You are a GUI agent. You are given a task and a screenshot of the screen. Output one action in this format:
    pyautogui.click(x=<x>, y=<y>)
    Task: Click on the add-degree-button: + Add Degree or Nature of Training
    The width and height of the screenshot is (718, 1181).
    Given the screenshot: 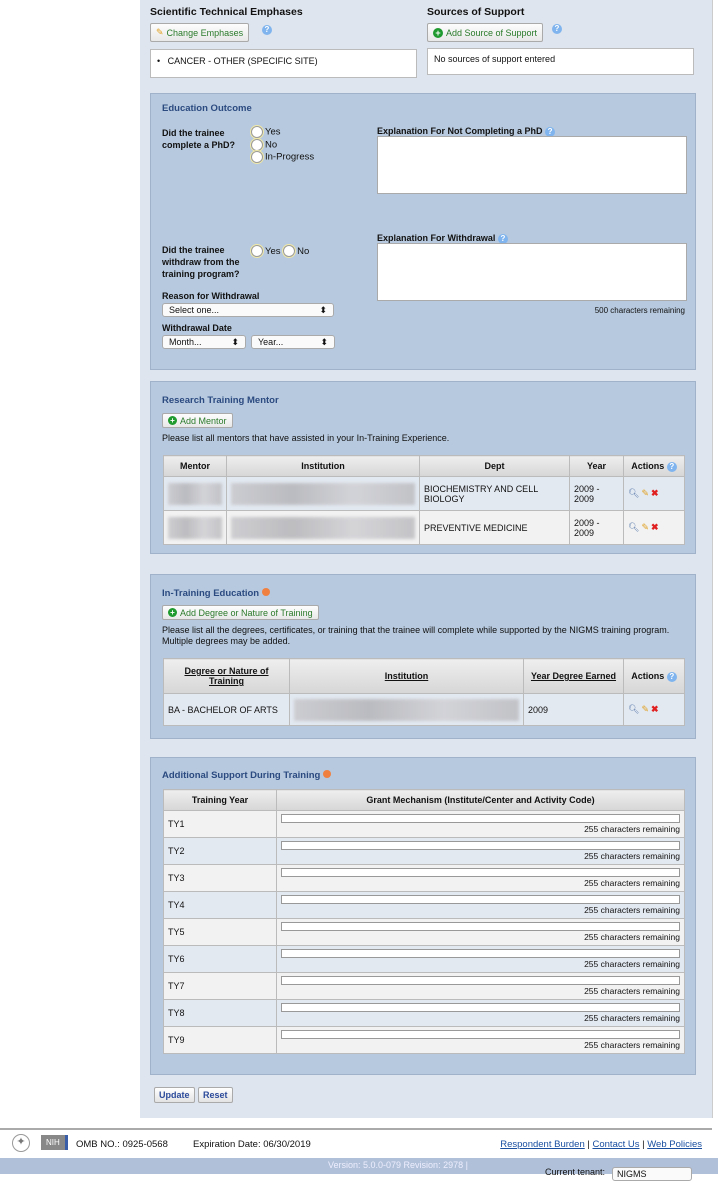 What is the action you would take?
    pyautogui.click(x=240, y=612)
    